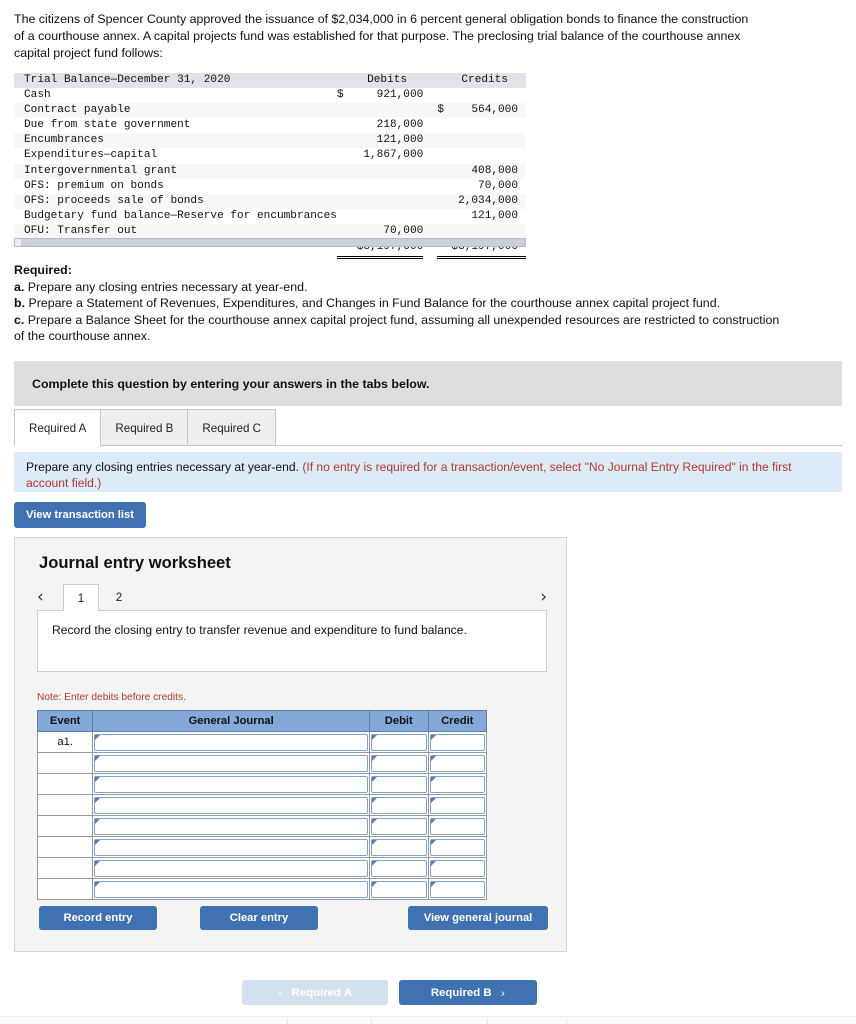 The image size is (856, 1024). I want to click on nav-next-label: Required B, so click(461, 992).